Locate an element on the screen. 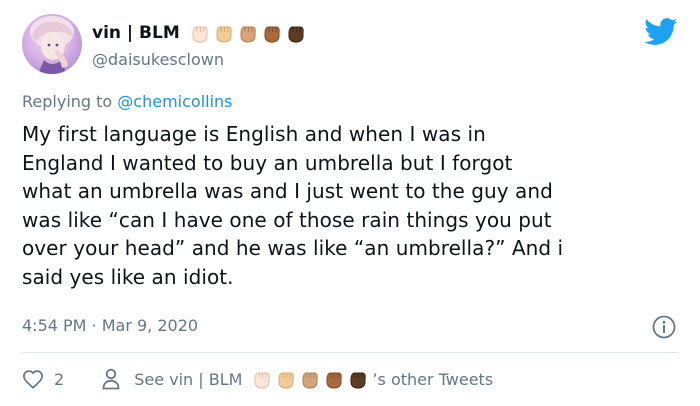  tweet-line: said yes like an idiot. is located at coordinates (128, 276).